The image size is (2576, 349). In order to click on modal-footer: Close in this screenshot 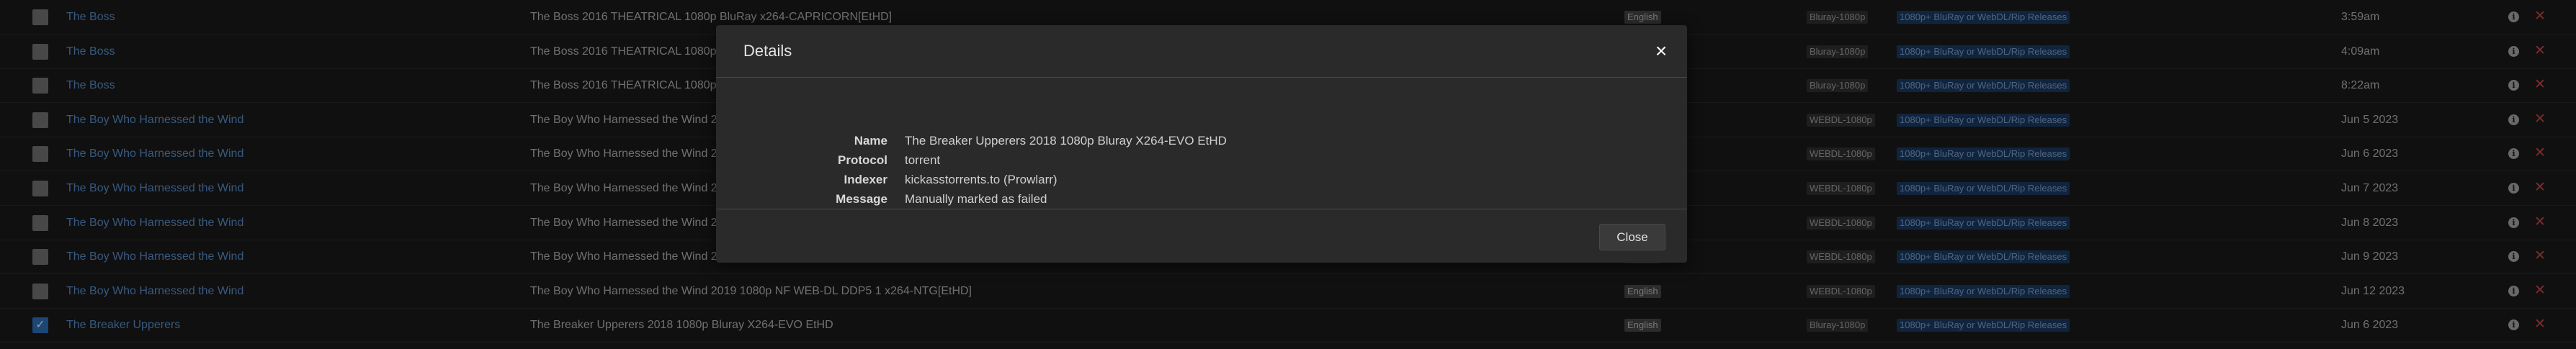, I will do `click(1201, 236)`.